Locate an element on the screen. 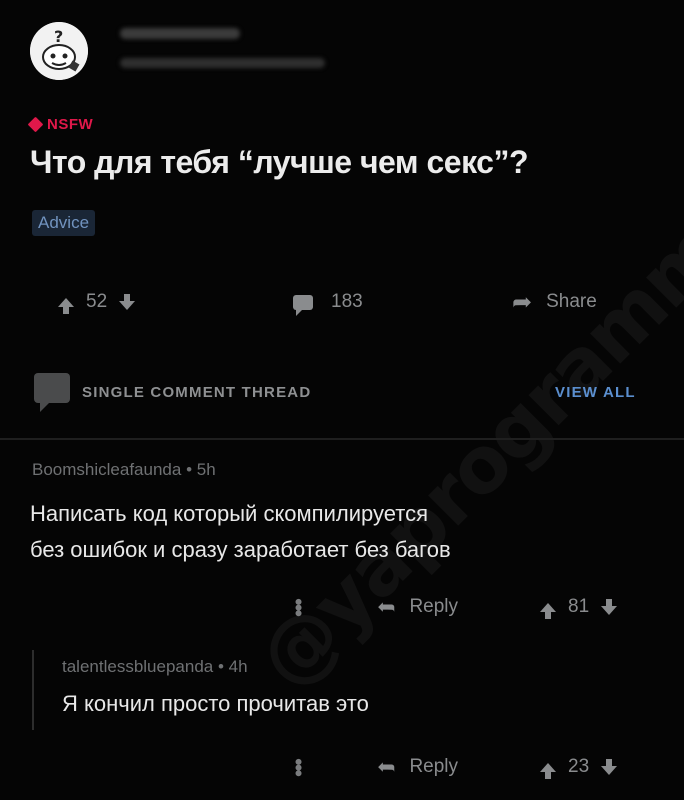 This screenshot has width=684, height=800. nsfw-label: NSFW is located at coordinates (70, 124).